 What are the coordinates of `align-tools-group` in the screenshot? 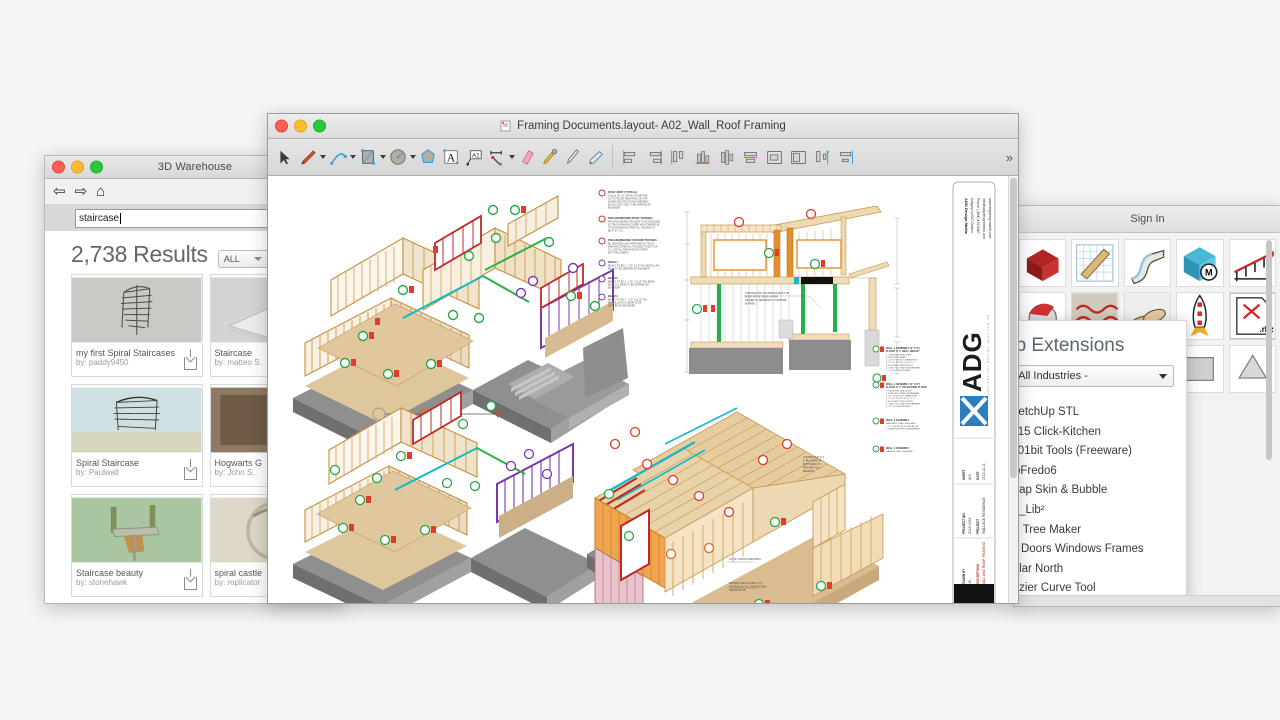 It's located at (734, 157).